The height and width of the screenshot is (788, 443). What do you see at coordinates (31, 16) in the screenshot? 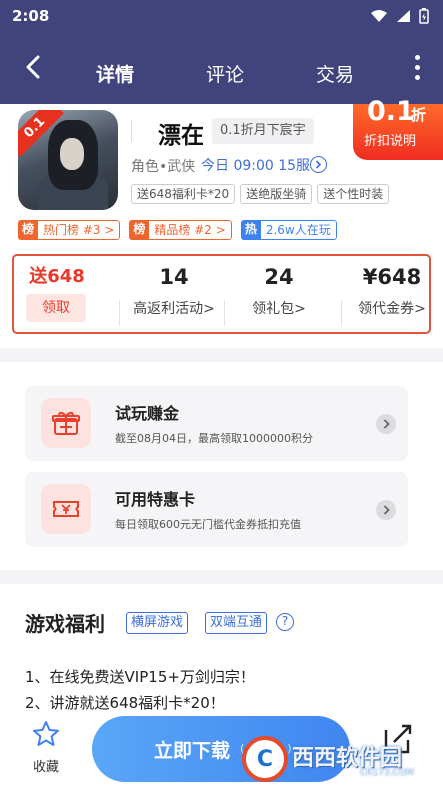
I see `status-time: 2:08` at bounding box center [31, 16].